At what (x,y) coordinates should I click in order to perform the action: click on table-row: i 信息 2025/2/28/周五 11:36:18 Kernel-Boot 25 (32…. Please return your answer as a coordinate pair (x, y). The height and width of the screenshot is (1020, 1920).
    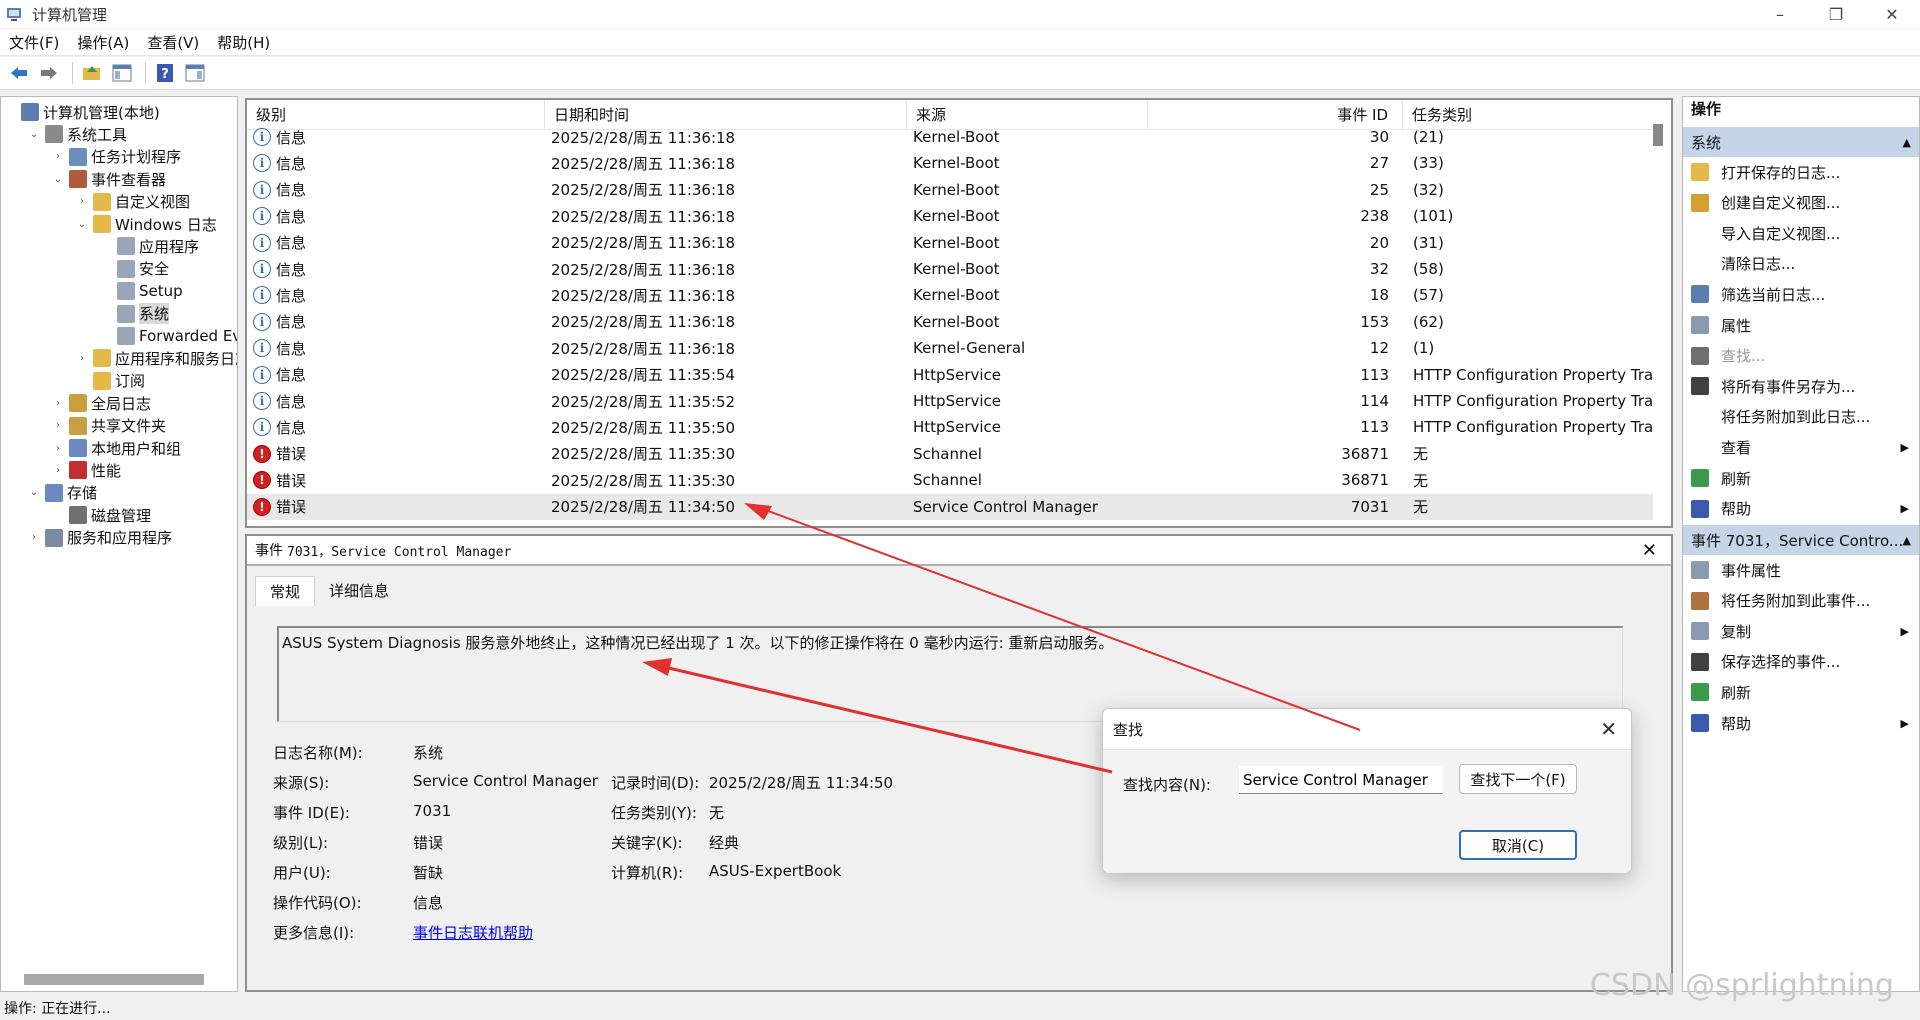
    Looking at the image, I should click on (950, 190).